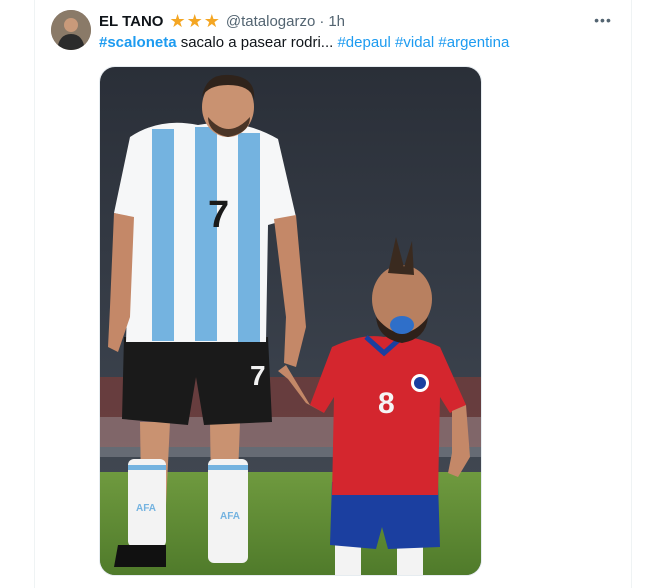  Describe the element at coordinates (386, 403) in the screenshot. I see `jersey-number-8: 8` at that location.